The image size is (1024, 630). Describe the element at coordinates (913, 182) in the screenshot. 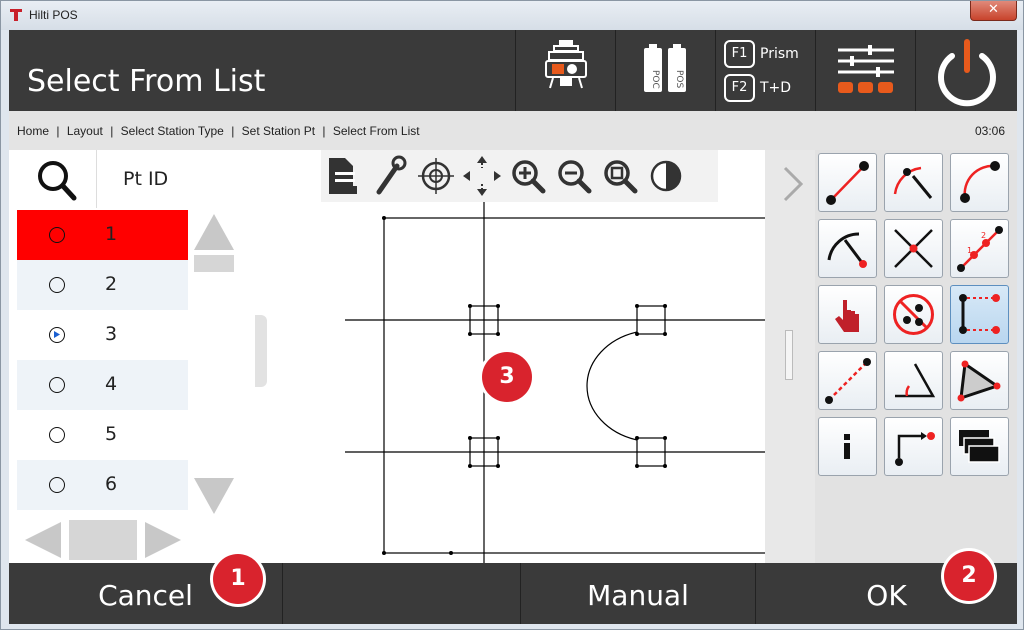

I see `tool-arc-button` at that location.